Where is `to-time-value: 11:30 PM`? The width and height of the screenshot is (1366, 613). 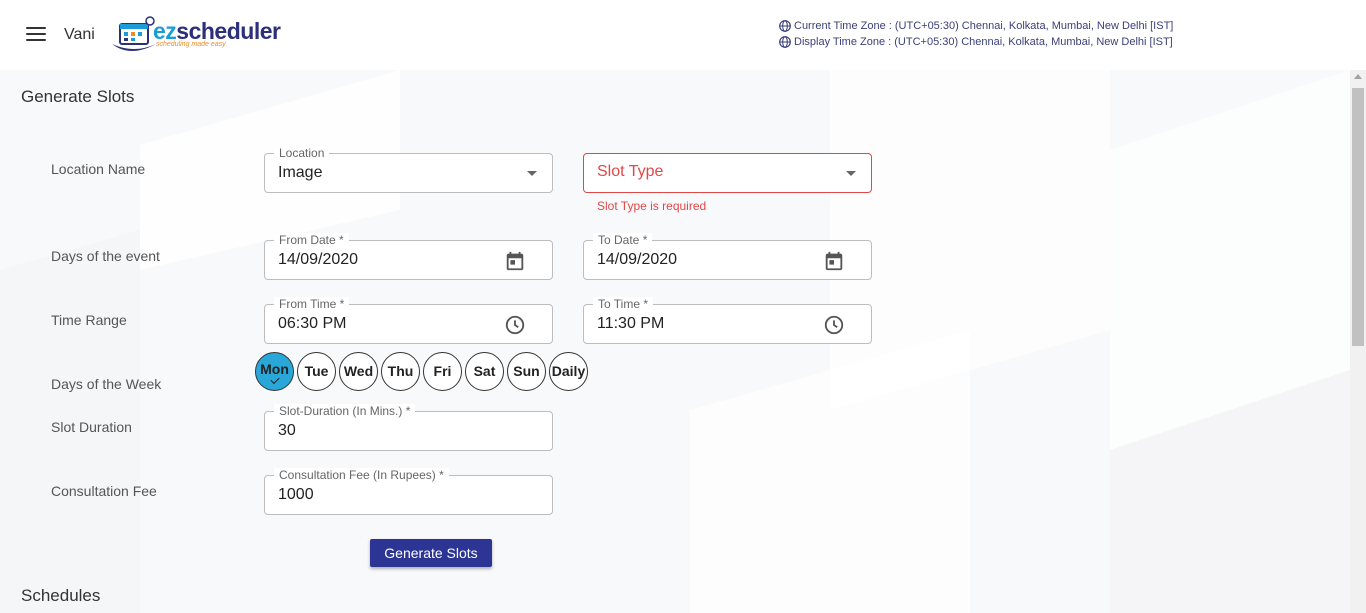 to-time-value: 11:30 PM is located at coordinates (631, 323).